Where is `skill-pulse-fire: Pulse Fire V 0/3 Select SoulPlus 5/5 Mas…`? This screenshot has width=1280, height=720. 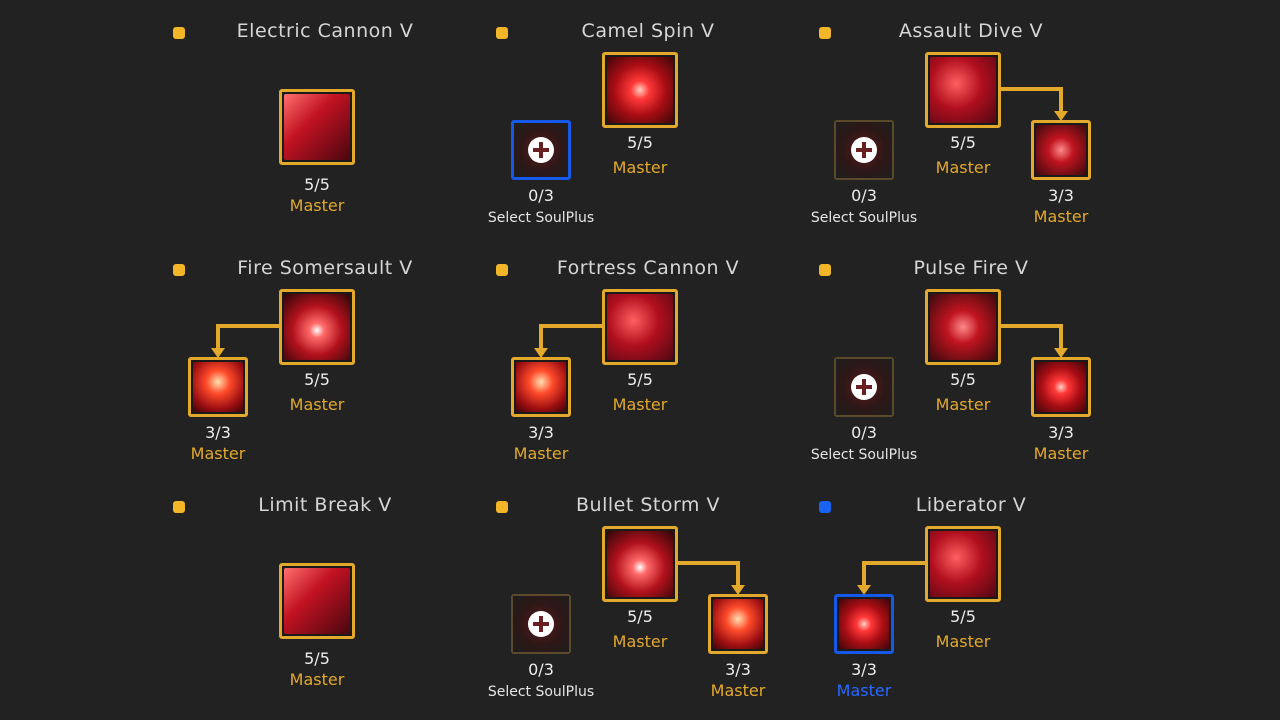 skill-pulse-fire: Pulse Fire V 0/3 Select SoulPlus 5/5 Mas… is located at coordinates (971, 355).